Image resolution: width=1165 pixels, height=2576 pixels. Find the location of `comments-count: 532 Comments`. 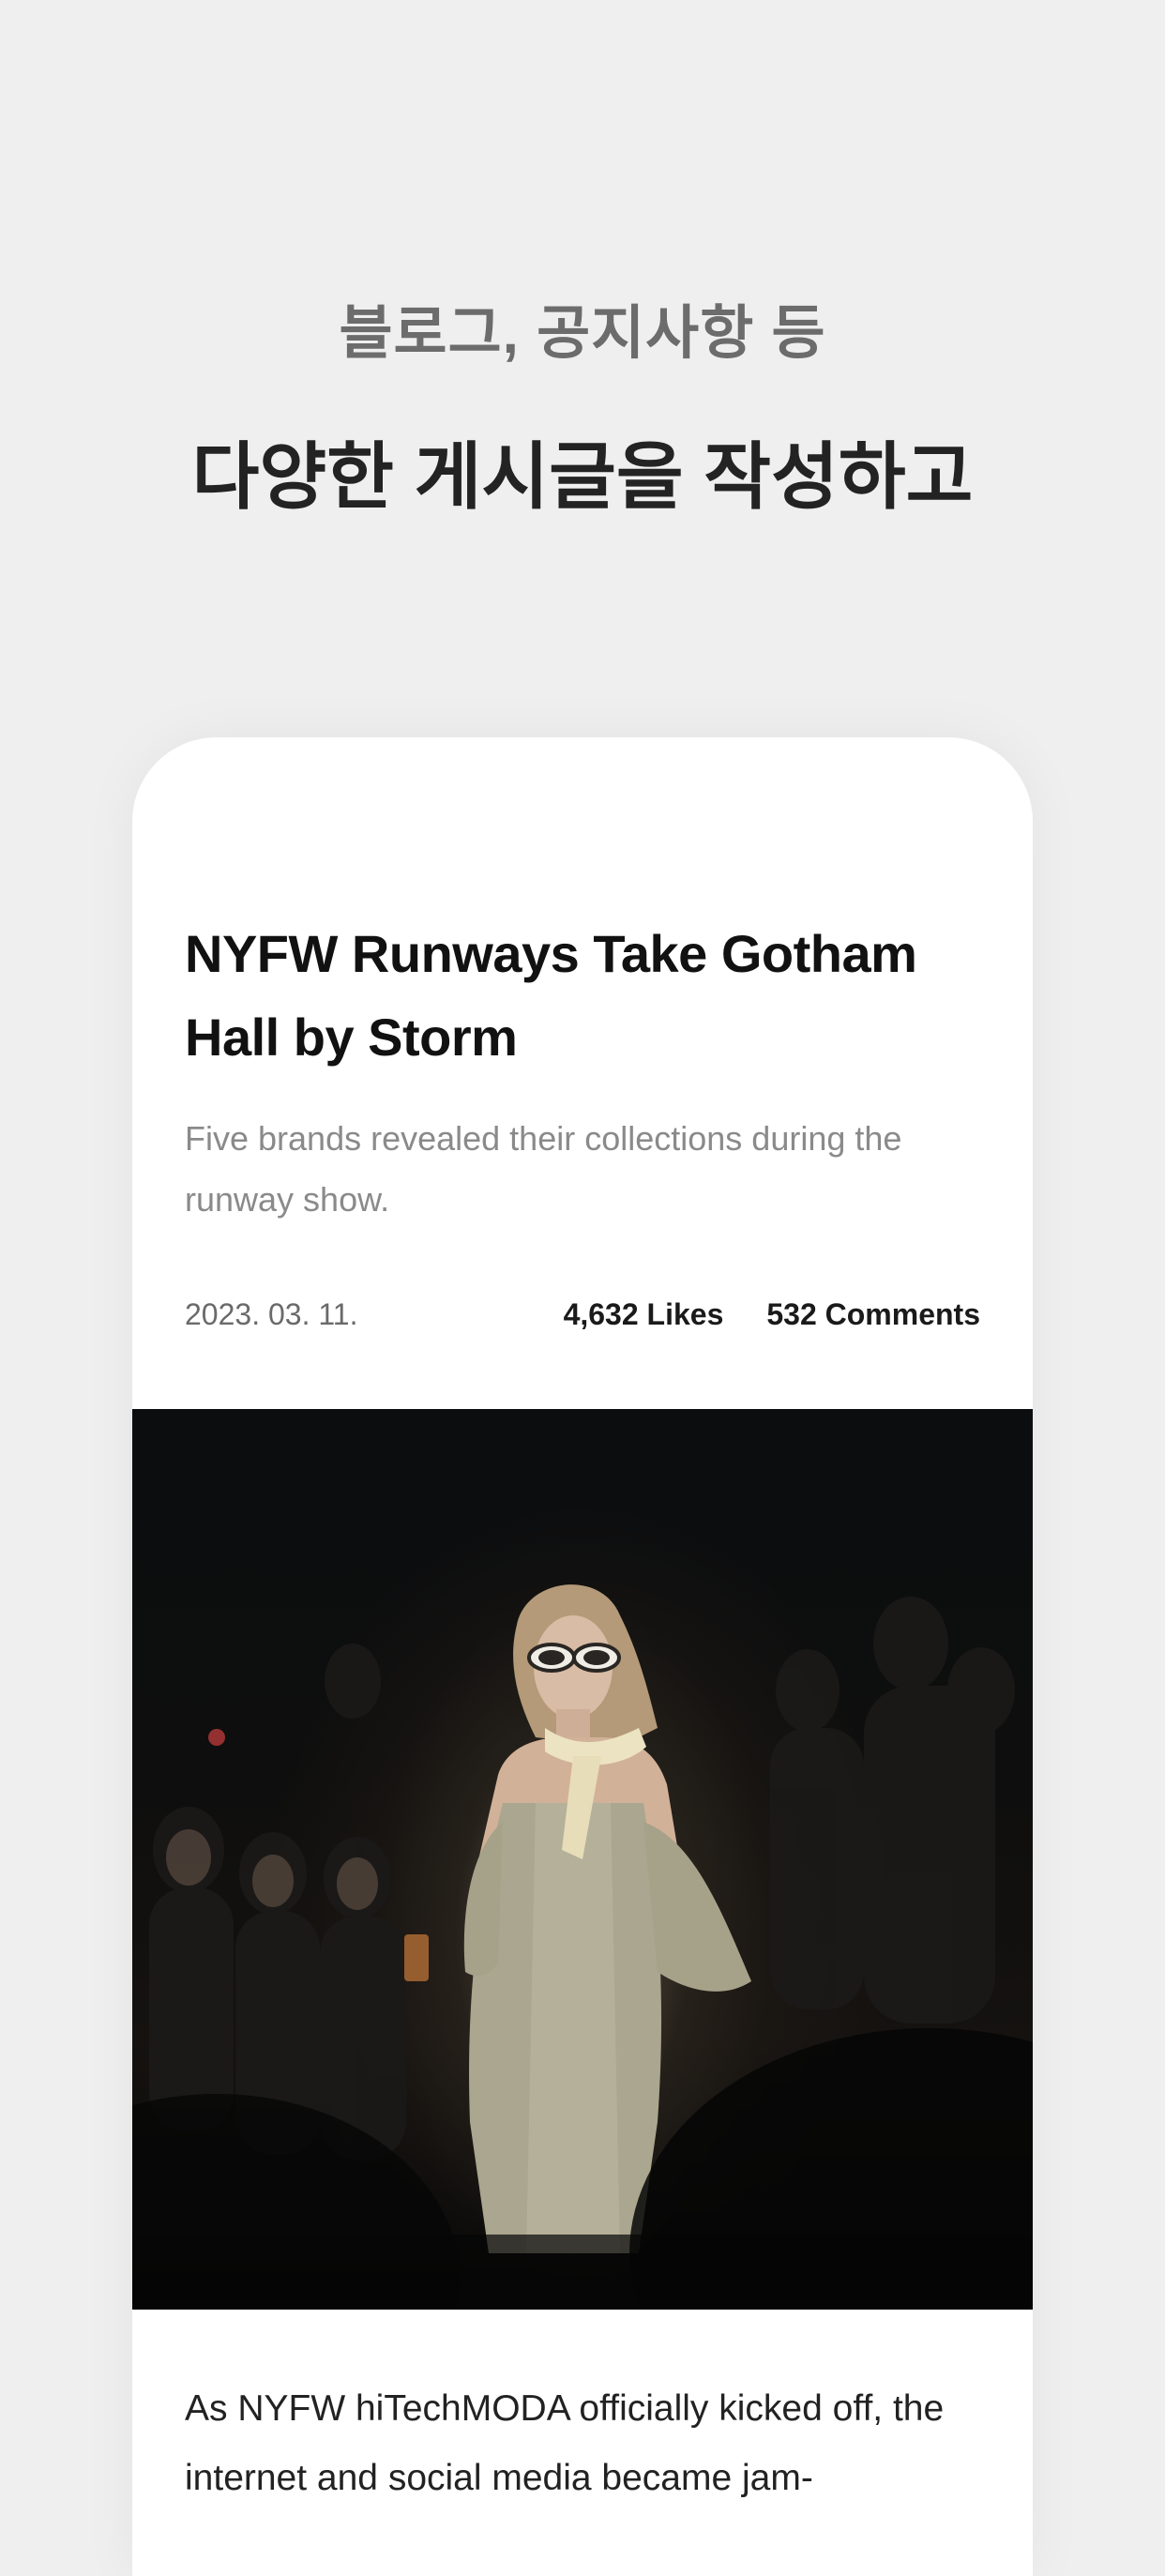

comments-count: 532 Comments is located at coordinates (873, 1314).